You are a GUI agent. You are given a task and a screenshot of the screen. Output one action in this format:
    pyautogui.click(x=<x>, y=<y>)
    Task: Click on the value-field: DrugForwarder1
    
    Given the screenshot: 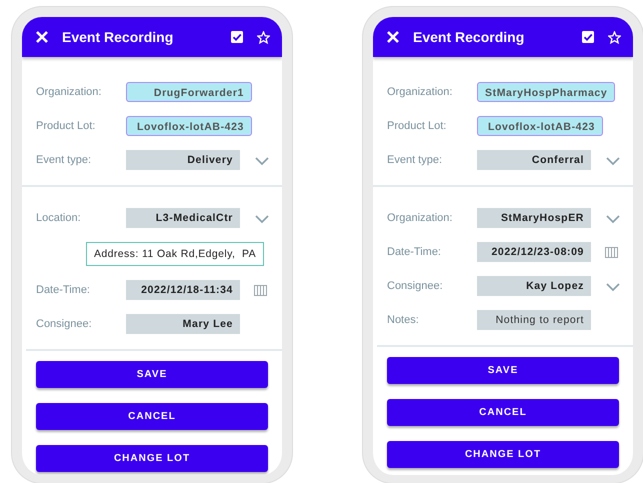 What is the action you would take?
    pyautogui.click(x=189, y=92)
    